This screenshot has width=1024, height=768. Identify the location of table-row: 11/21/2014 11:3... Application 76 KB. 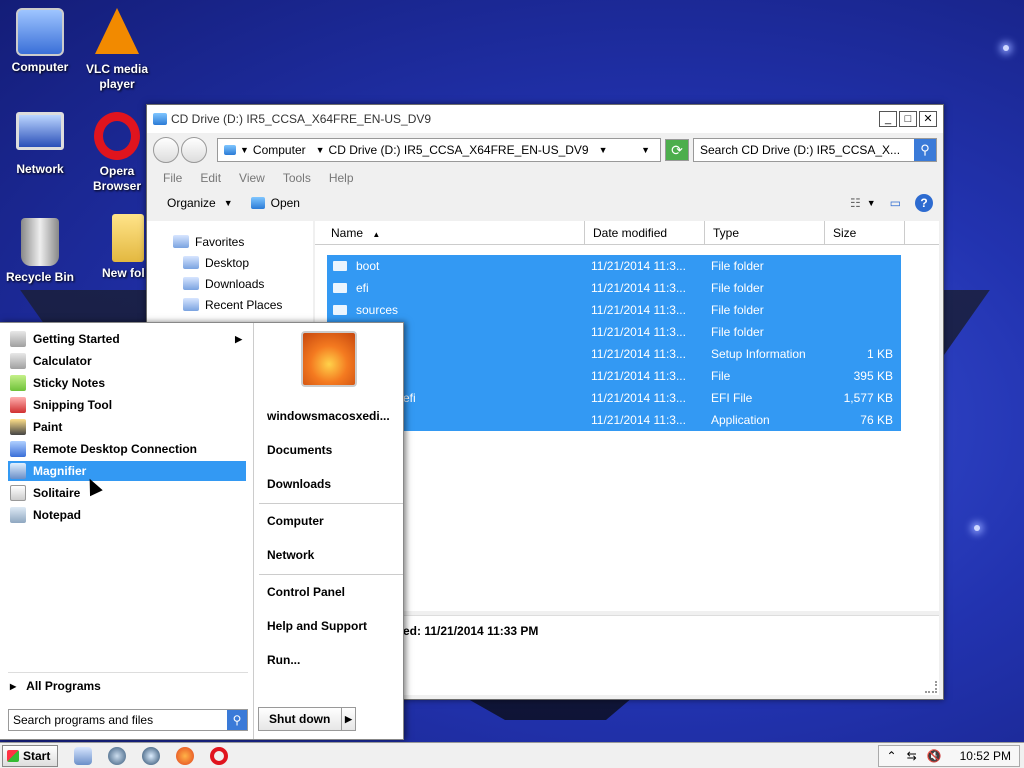
(614, 420).